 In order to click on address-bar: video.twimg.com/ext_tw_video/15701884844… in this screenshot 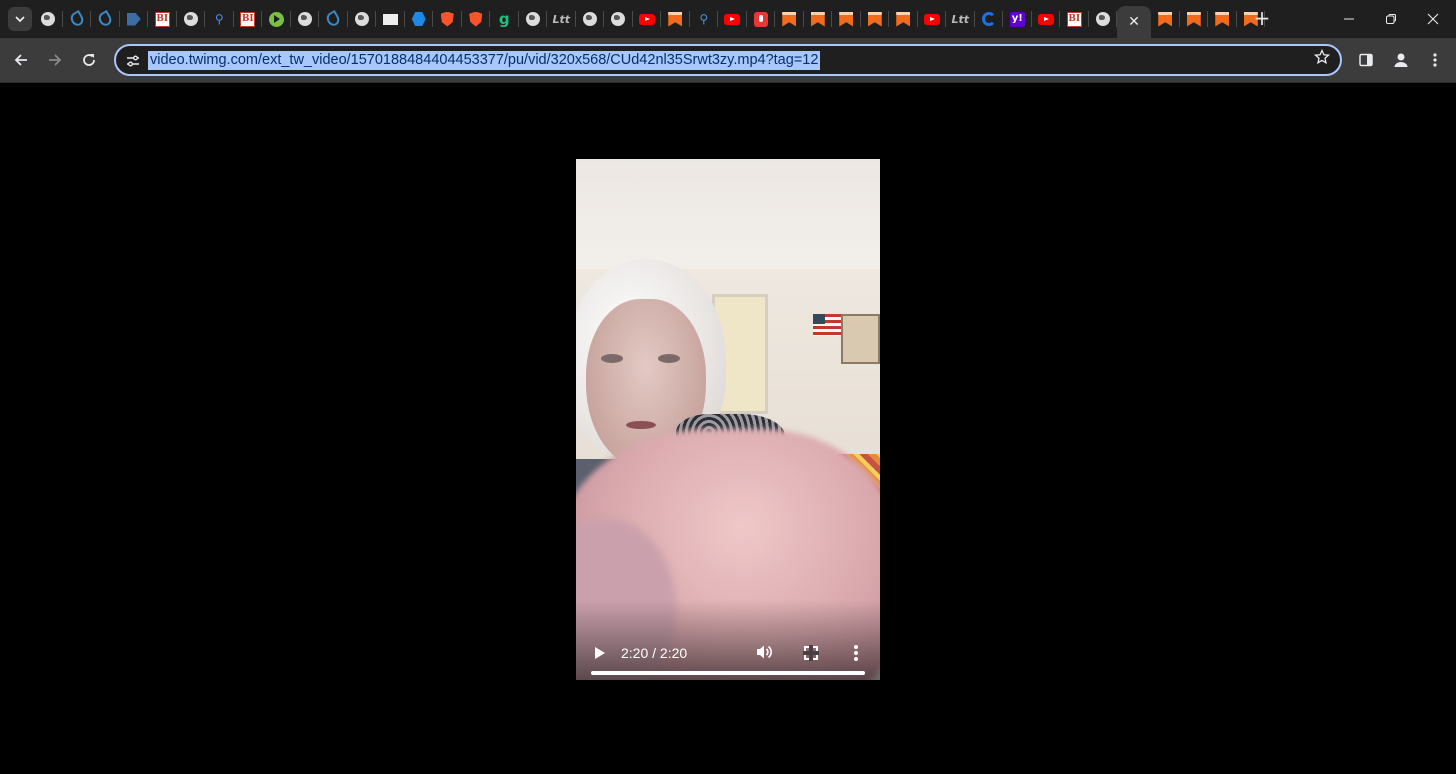, I will do `click(728, 60)`.